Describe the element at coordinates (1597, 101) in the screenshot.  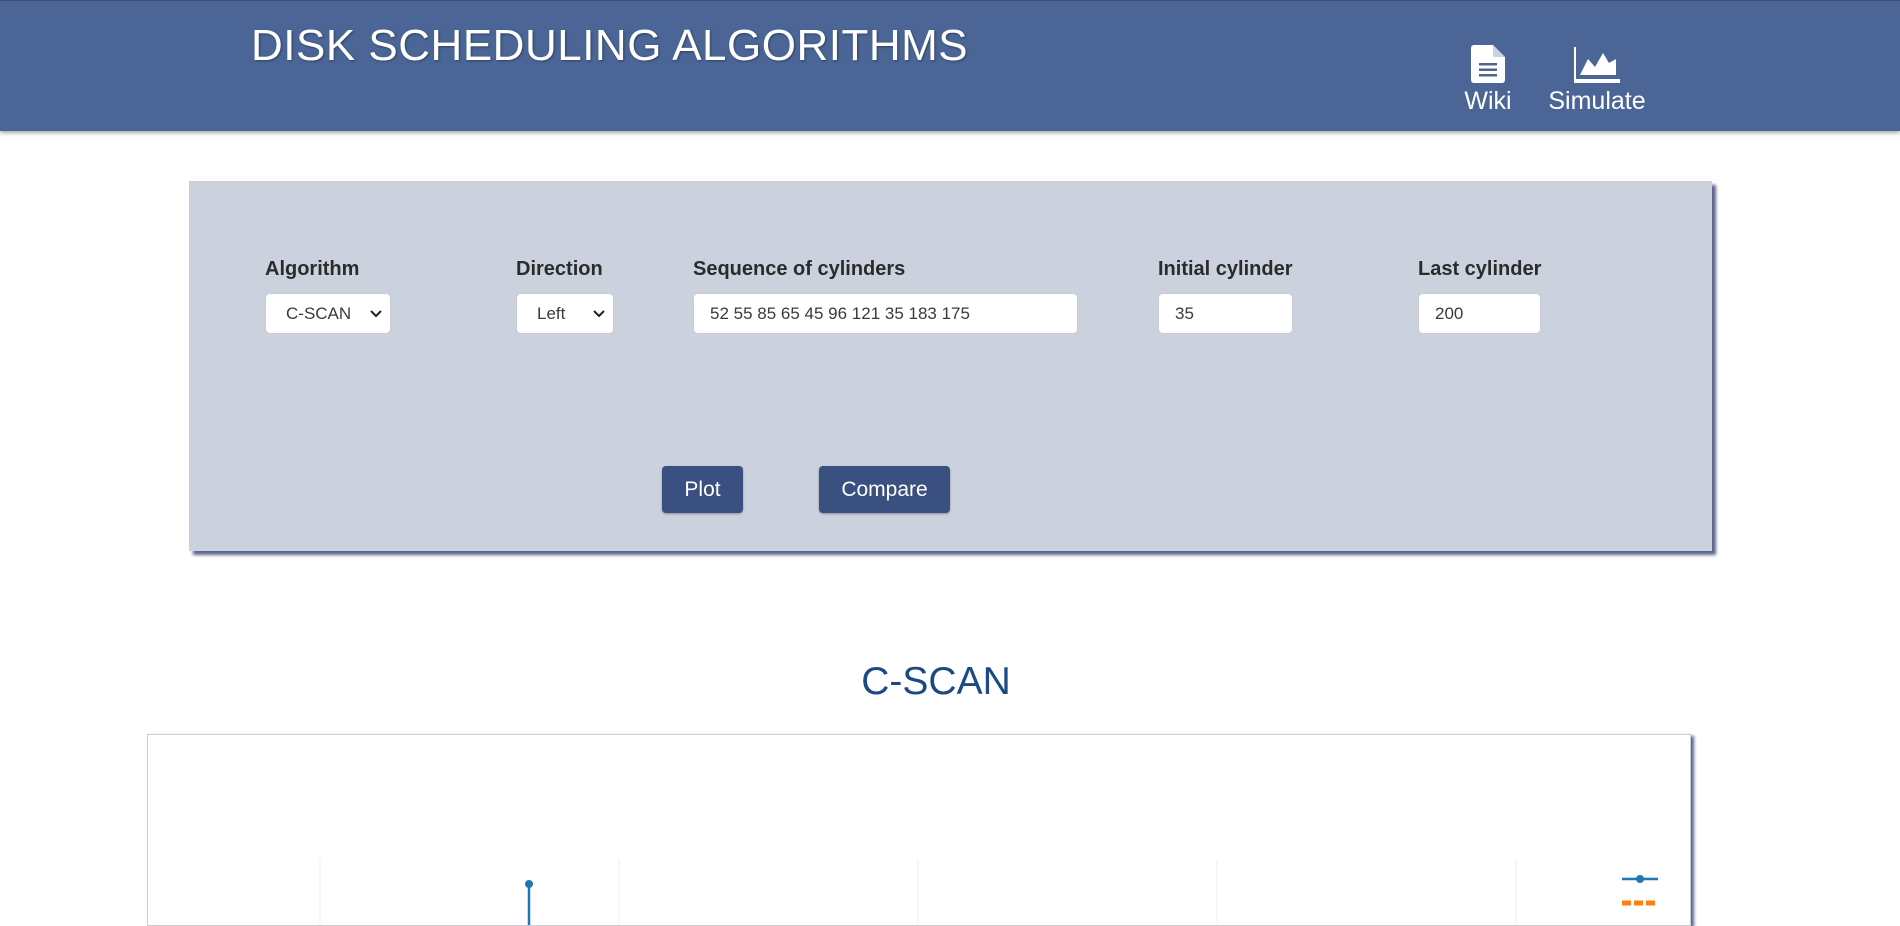
I see `nav-simulate-label: Simulate` at that location.